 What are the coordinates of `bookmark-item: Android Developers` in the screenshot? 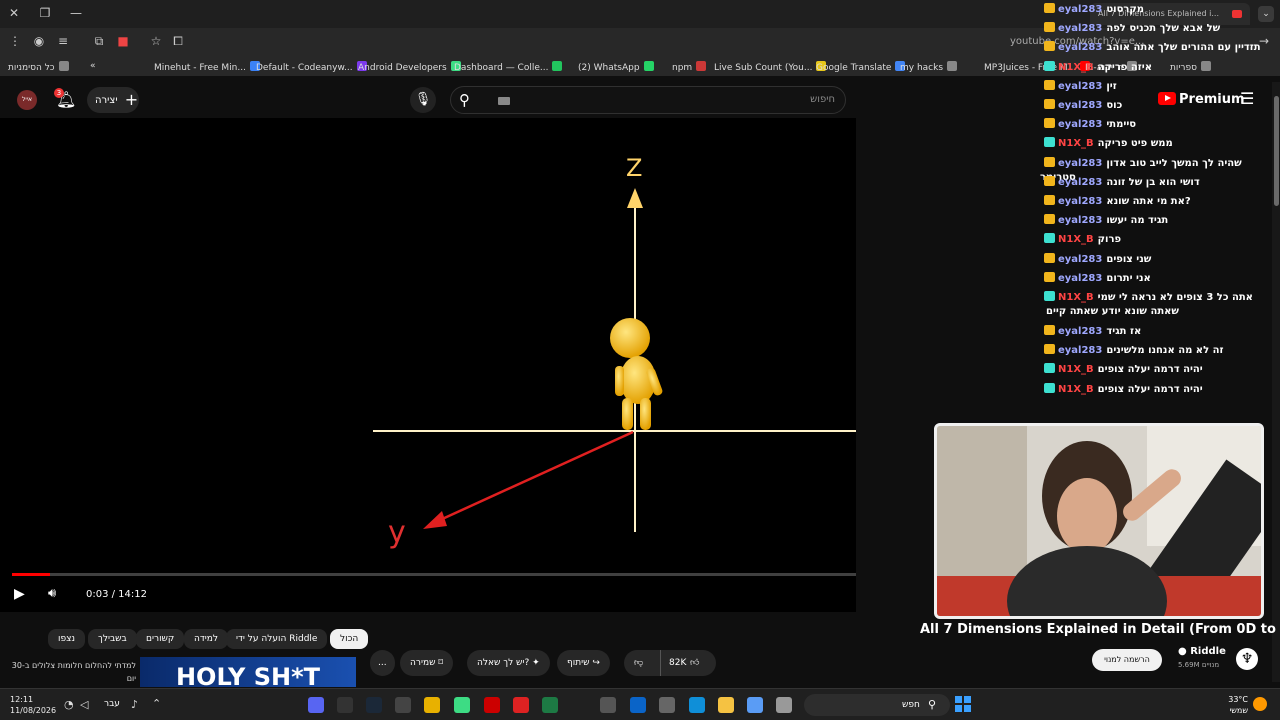 It's located at (409, 67).